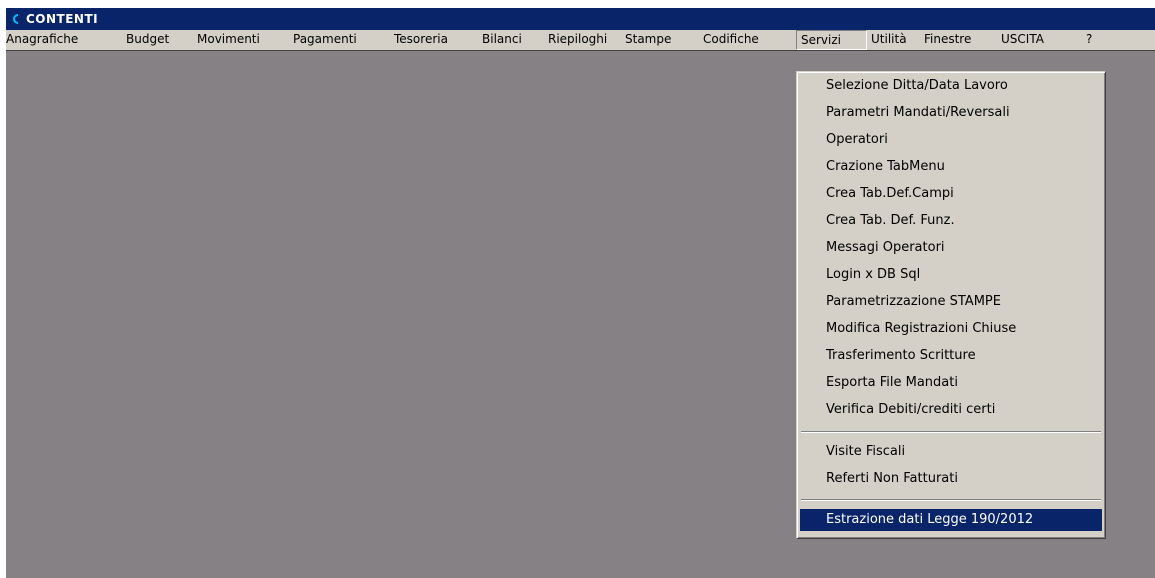 The height and width of the screenshot is (578, 1155). Describe the element at coordinates (421, 40) in the screenshot. I see `menu-tesoreria: Tesoreria` at that location.